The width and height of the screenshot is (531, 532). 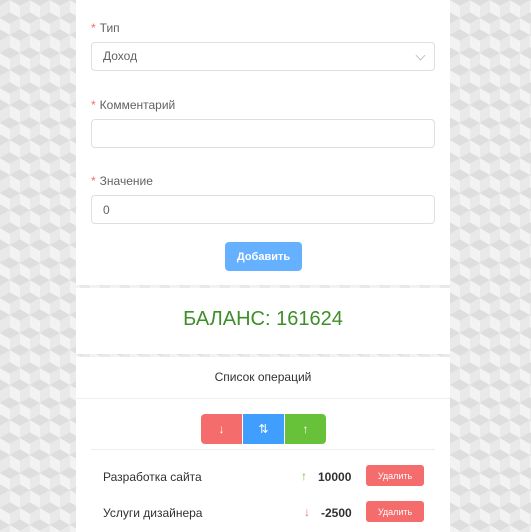 What do you see at coordinates (105, 28) in the screenshot?
I see `type-label: * Тип` at bounding box center [105, 28].